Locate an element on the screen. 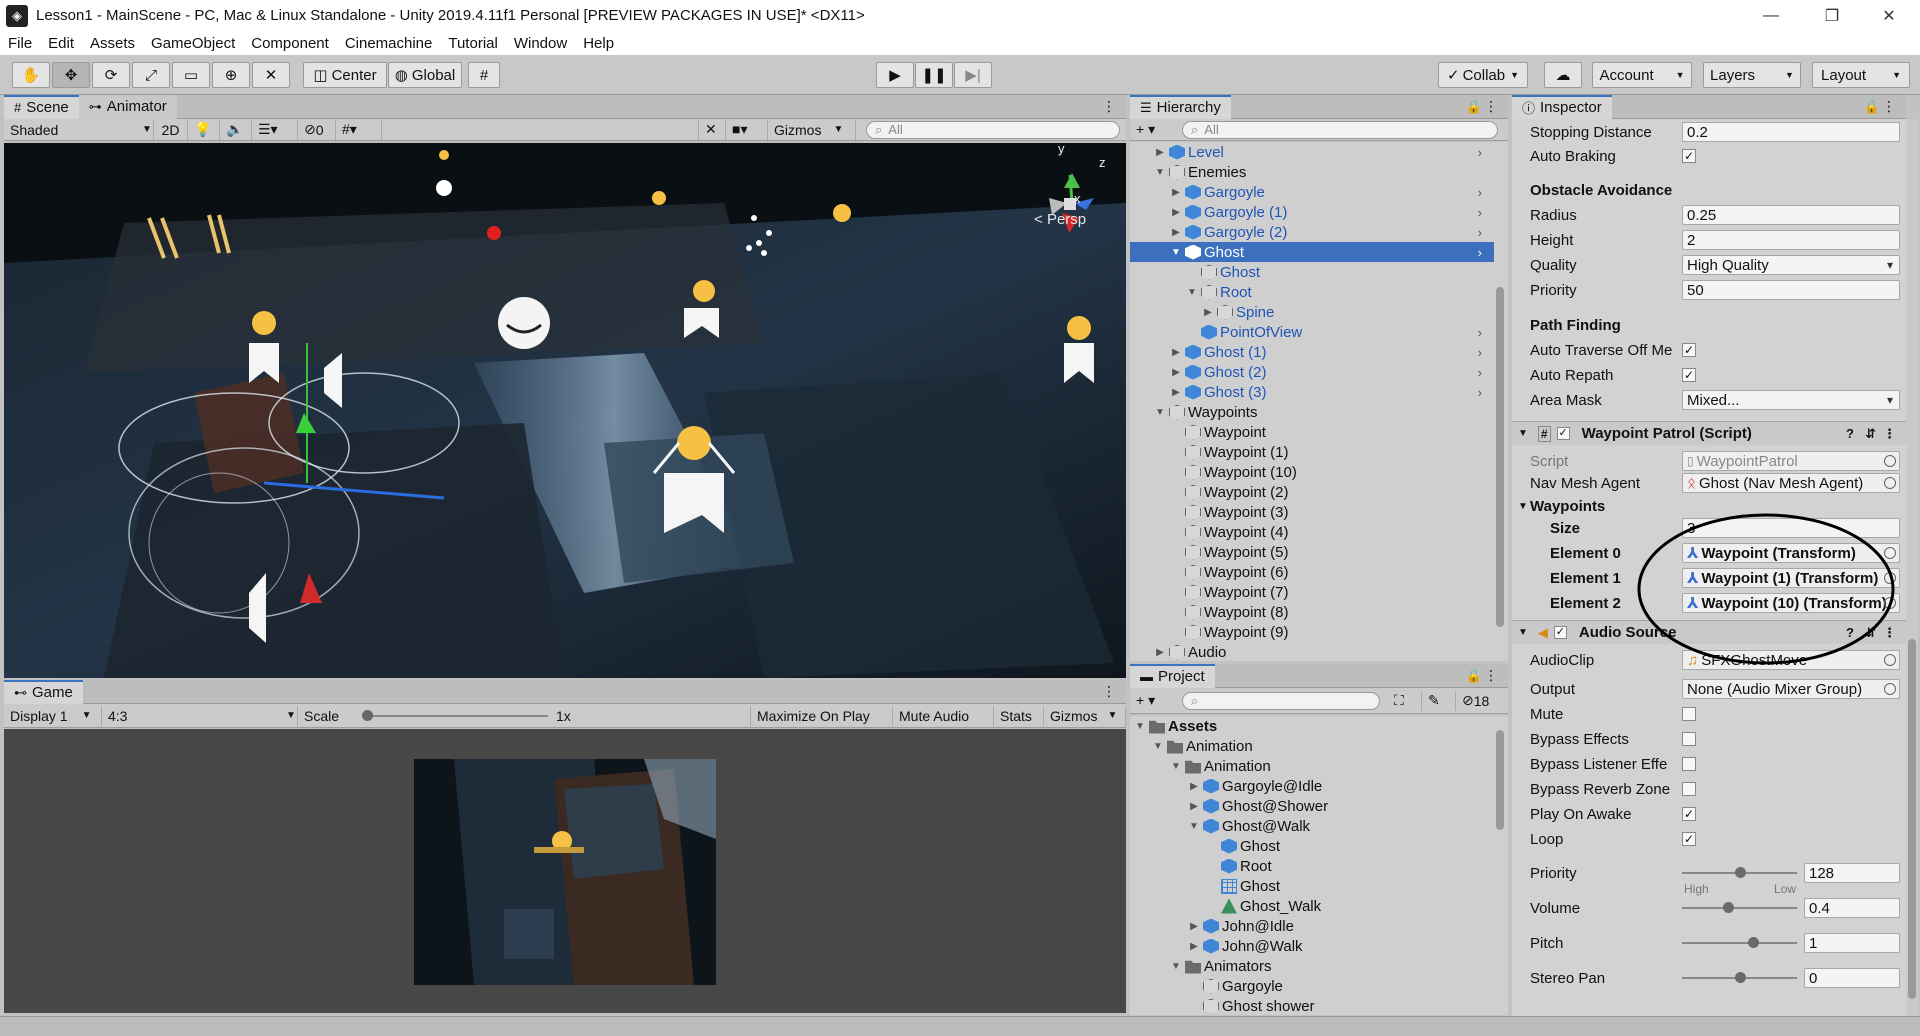 The width and height of the screenshot is (1920, 1036). tab-game: ⊷ Game is located at coordinates (43, 691).